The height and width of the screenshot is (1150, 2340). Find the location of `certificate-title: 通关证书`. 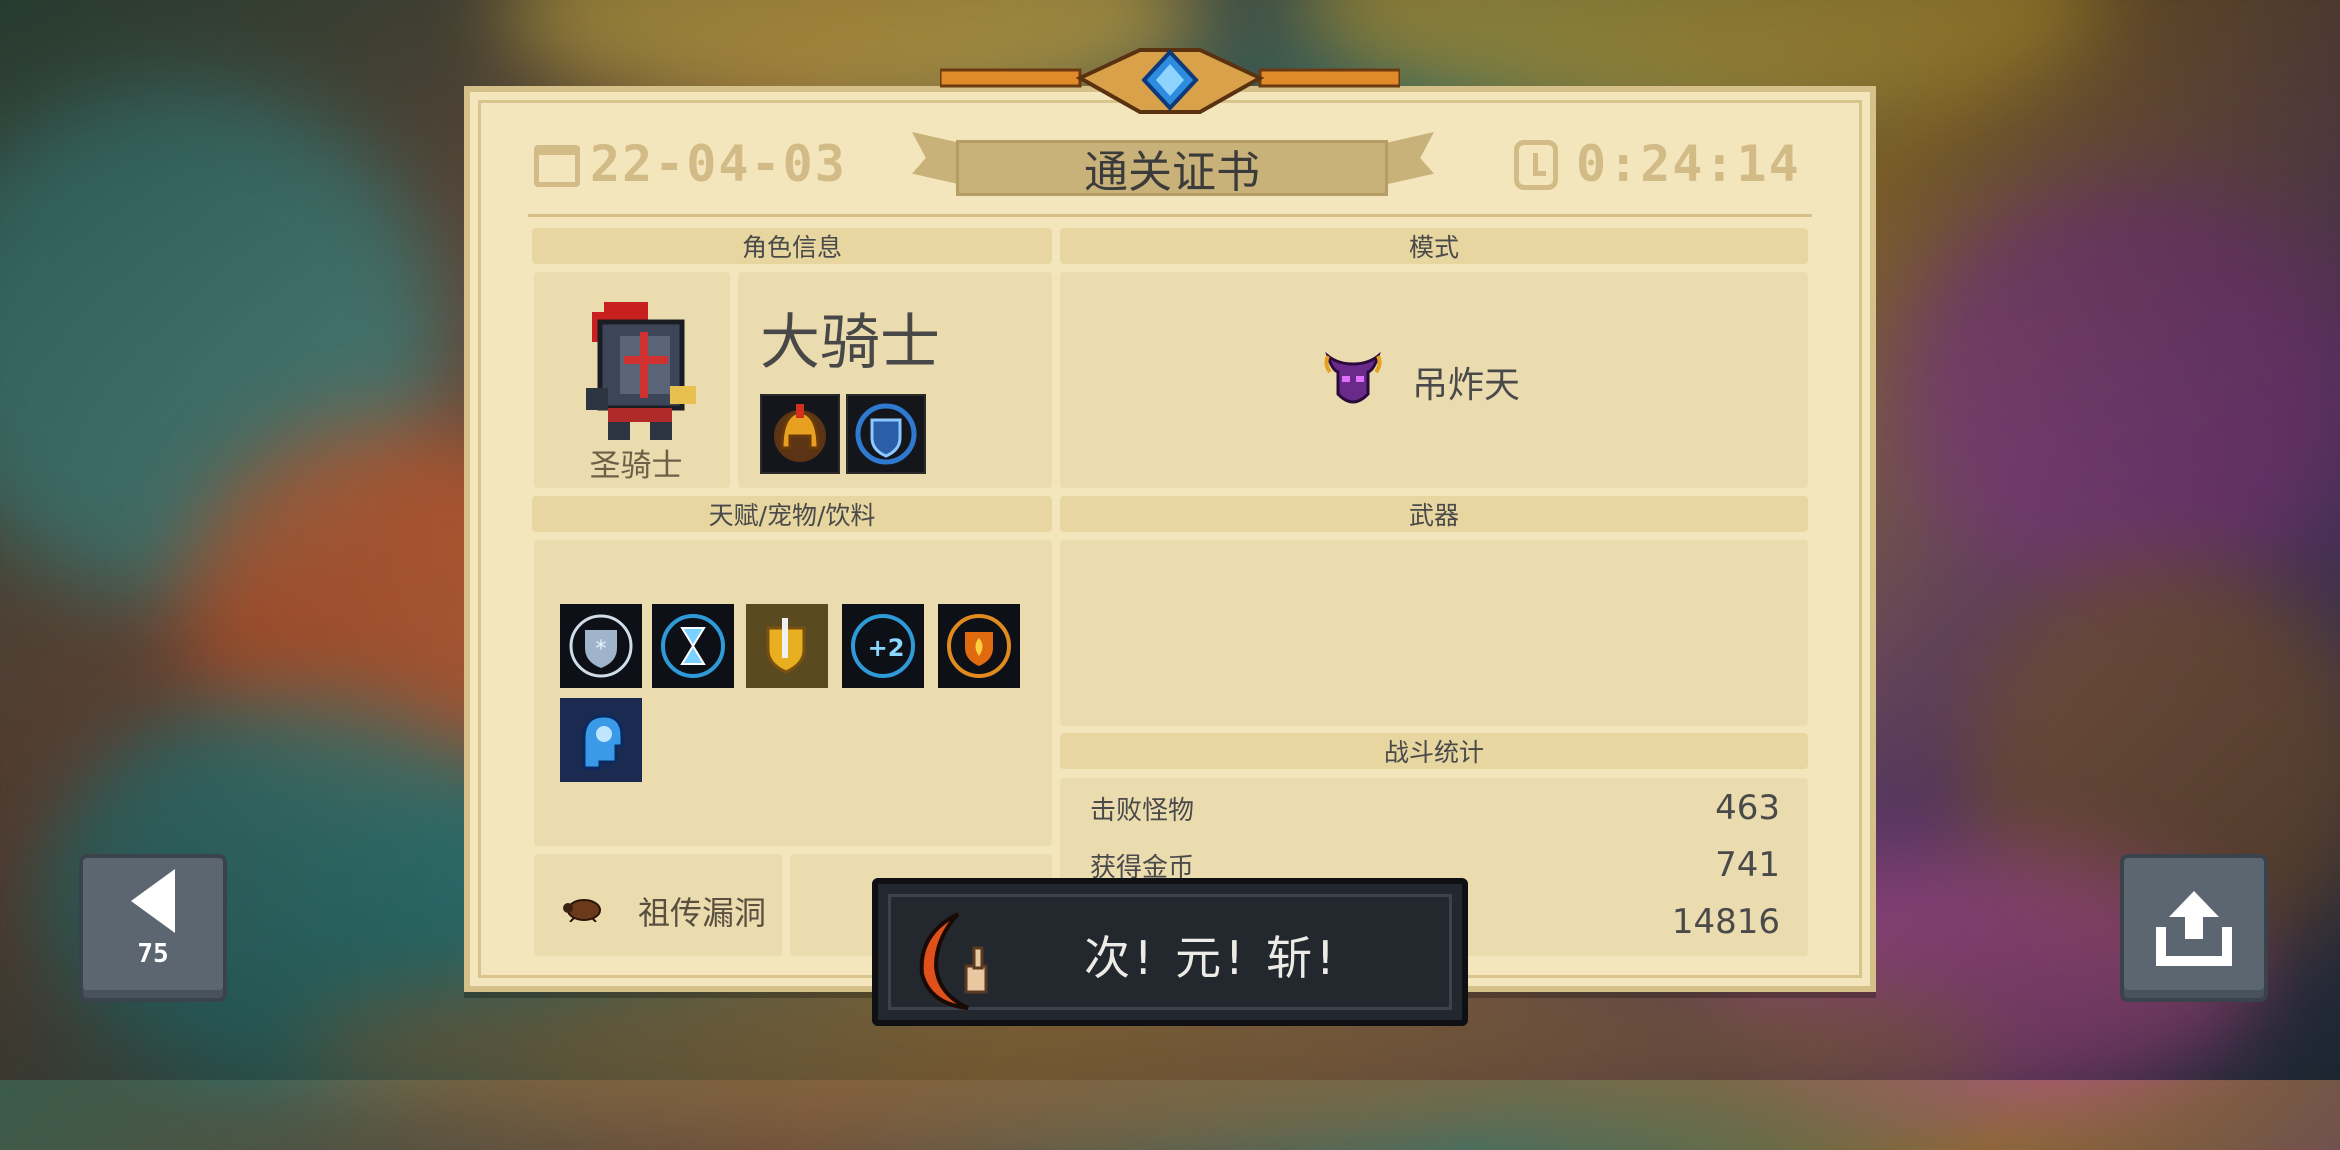

certificate-title: 通关证书 is located at coordinates (1172, 169).